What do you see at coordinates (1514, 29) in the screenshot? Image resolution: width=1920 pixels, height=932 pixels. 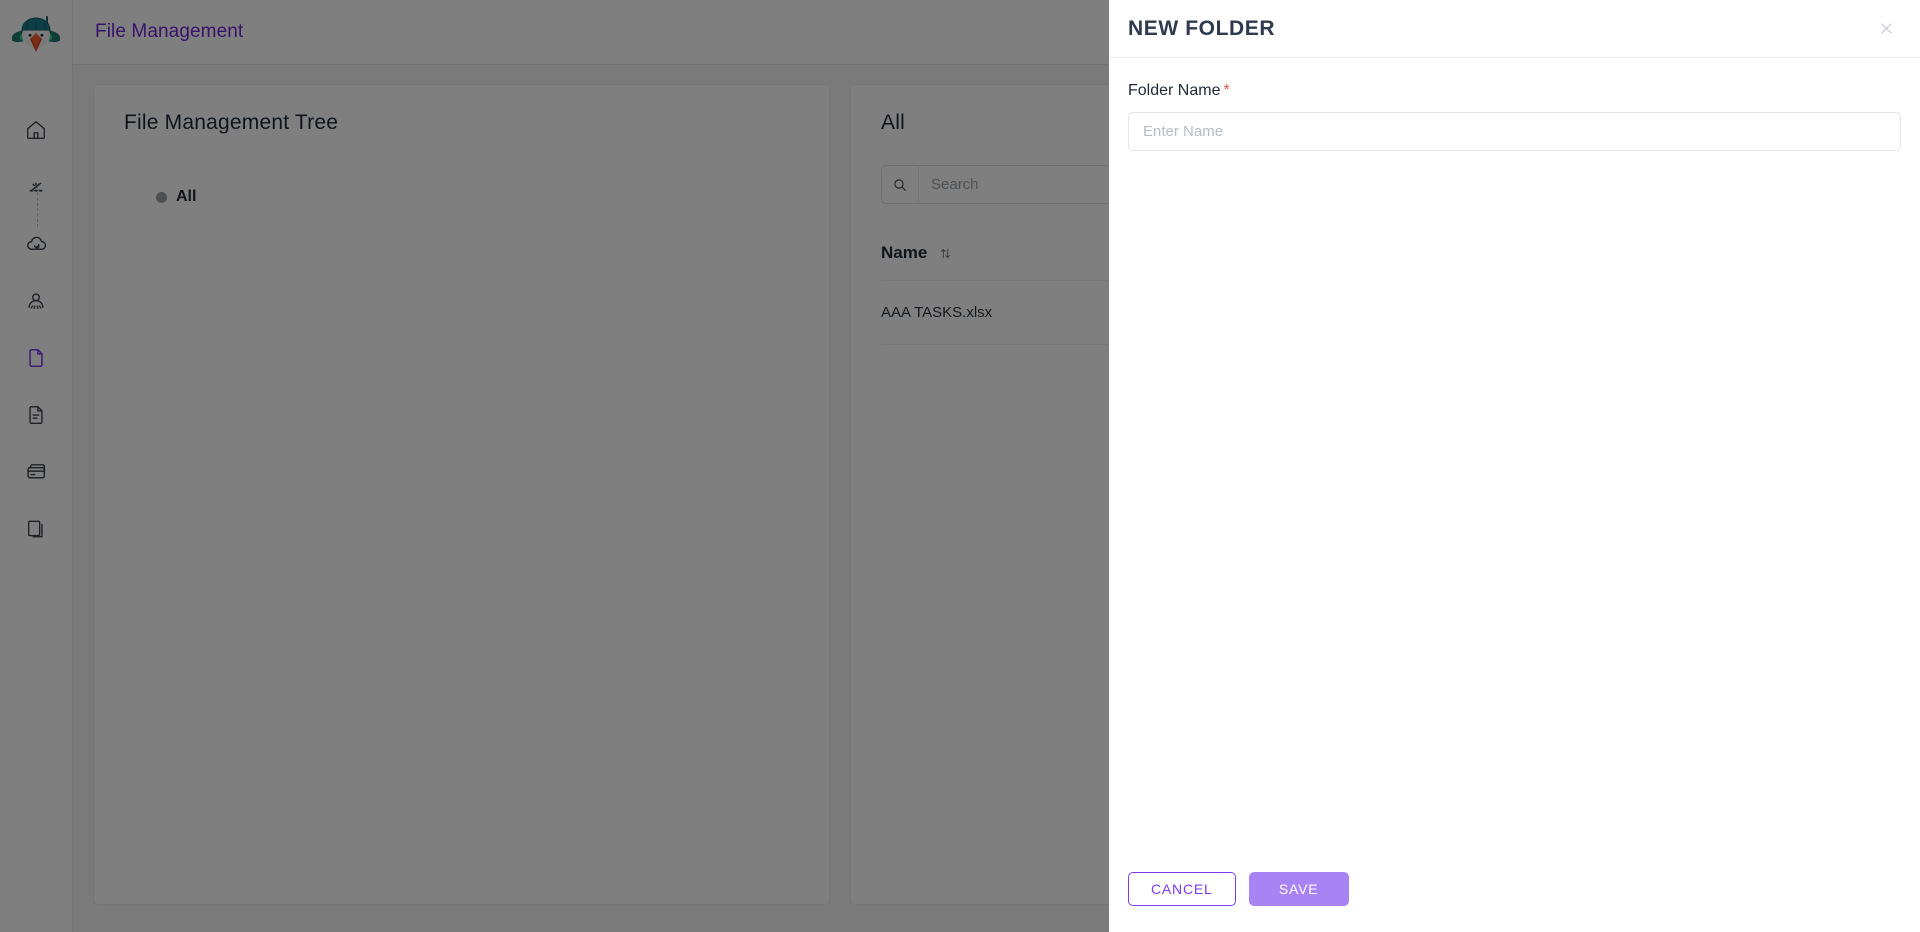 I see `modal-header: NEW FOLDER` at bounding box center [1514, 29].